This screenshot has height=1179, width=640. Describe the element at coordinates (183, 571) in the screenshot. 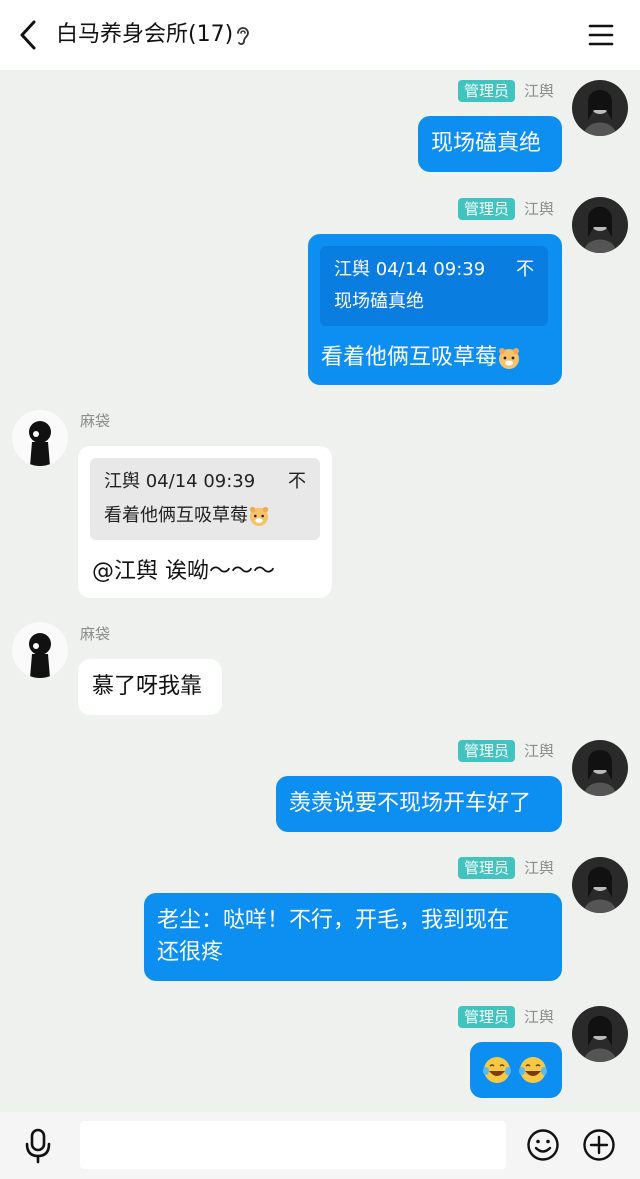

I see `message-text: @江舆 诶呦～～～` at that location.